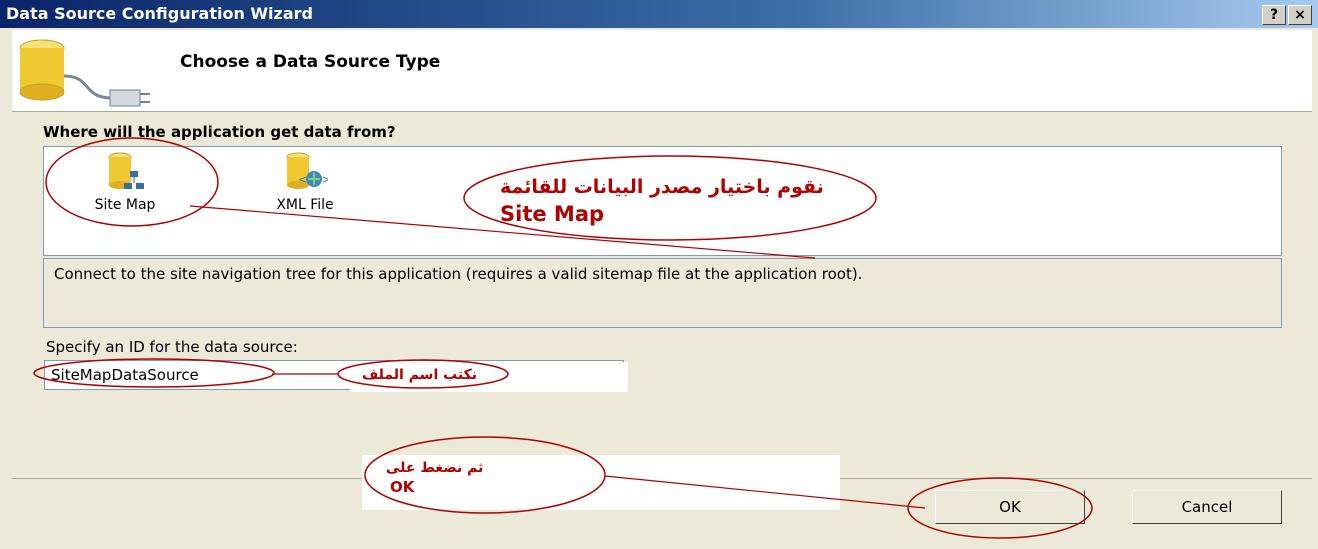  I want to click on list-item-site-map: Site Map, so click(125, 183).